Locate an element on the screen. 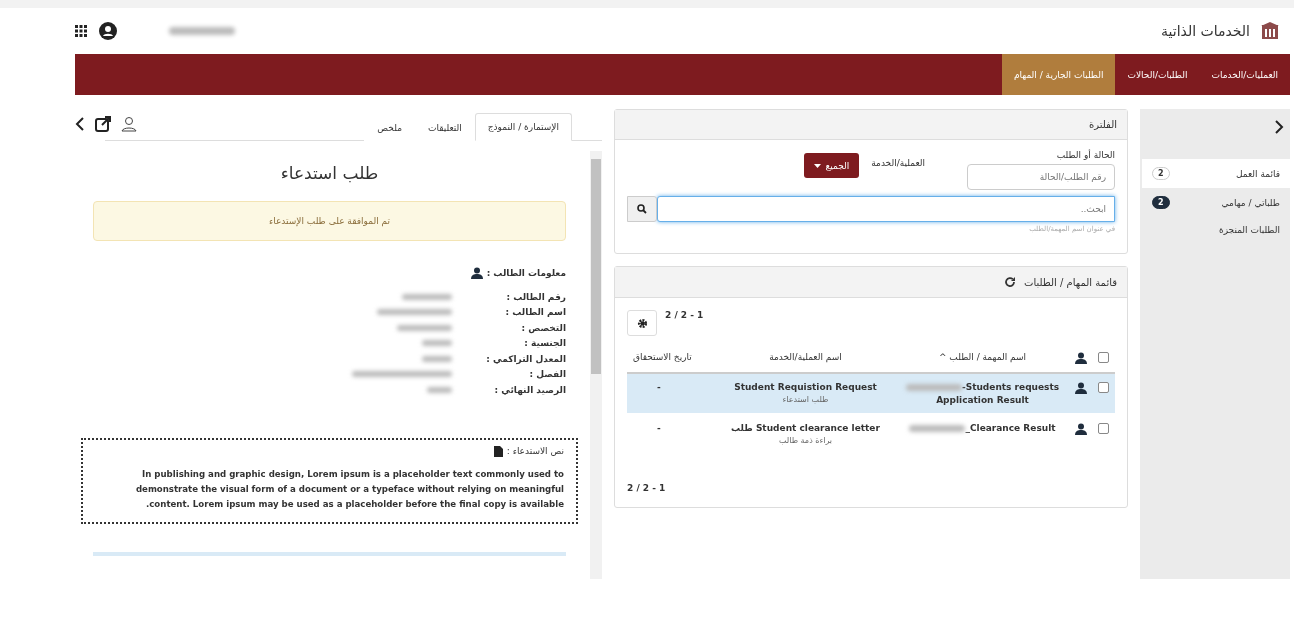 The width and height of the screenshot is (1294, 617). refresh-icon is located at coordinates (1010, 282).